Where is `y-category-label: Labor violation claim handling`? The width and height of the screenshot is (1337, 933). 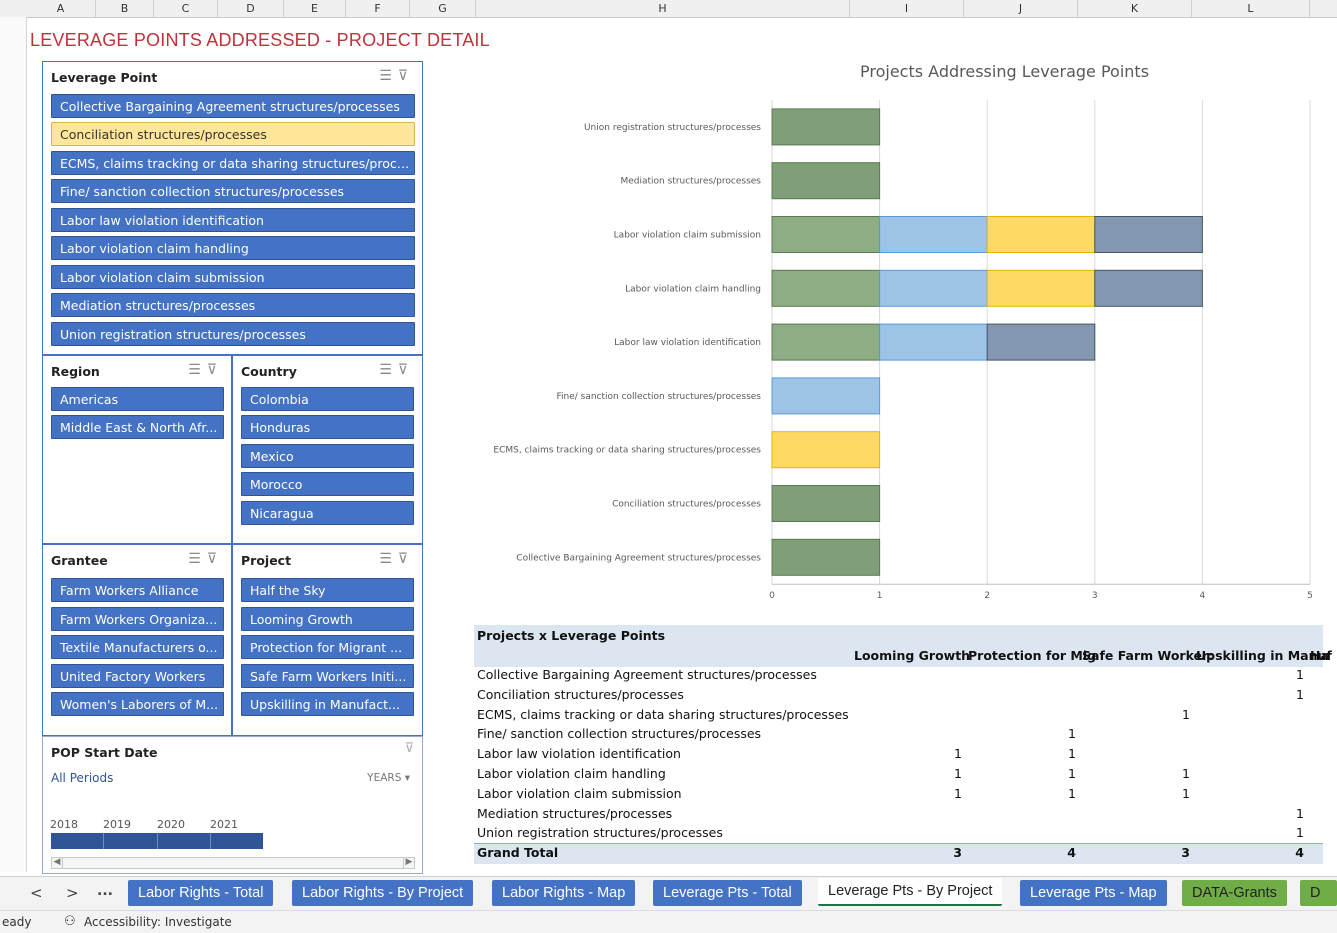
y-category-label: Labor violation claim handling is located at coordinates (693, 289).